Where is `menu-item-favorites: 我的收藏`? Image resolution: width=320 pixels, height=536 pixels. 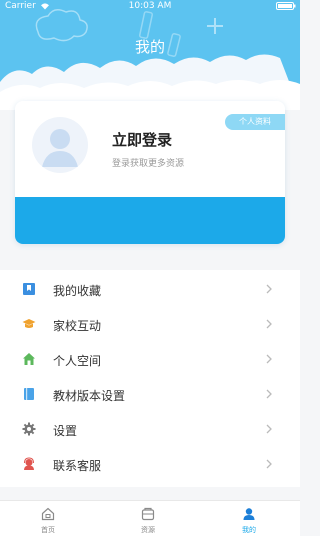 menu-item-favorites: 我的收藏 is located at coordinates (150, 288).